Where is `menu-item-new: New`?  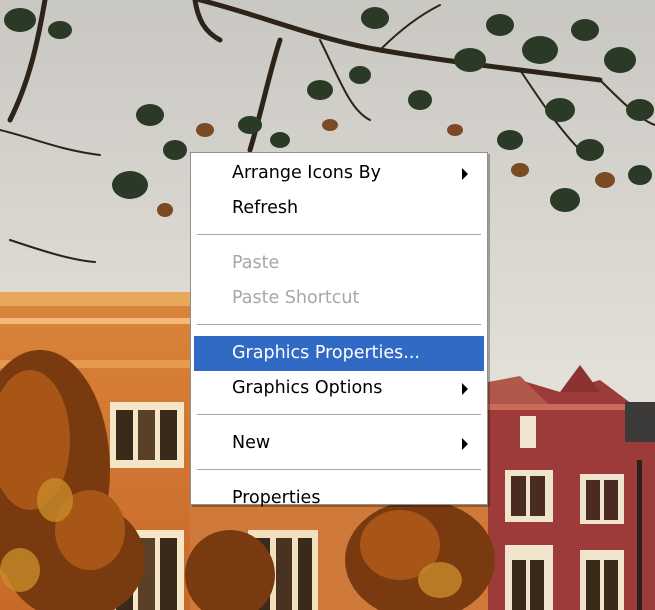
menu-item-new: New is located at coordinates (339, 443).